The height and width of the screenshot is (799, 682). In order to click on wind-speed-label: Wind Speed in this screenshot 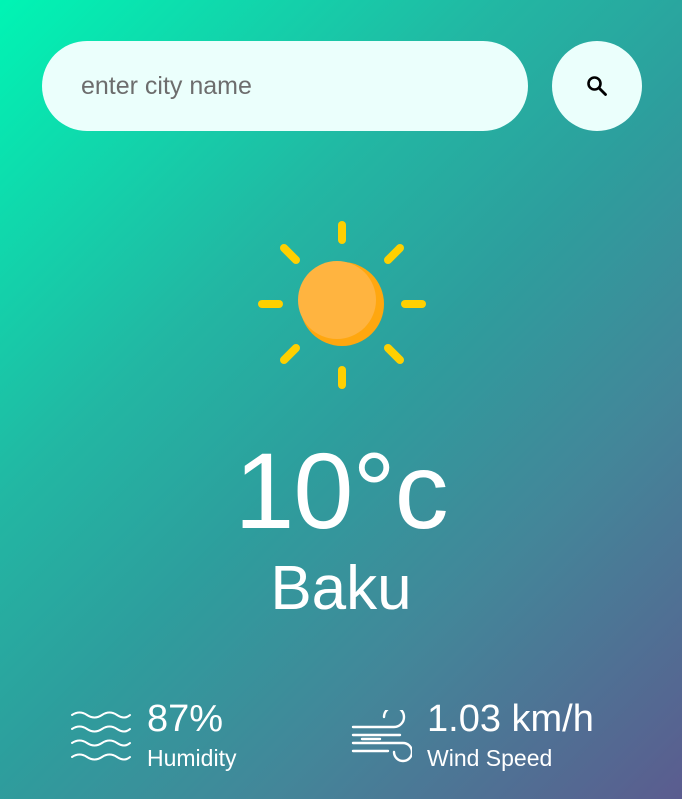, I will do `click(490, 758)`.